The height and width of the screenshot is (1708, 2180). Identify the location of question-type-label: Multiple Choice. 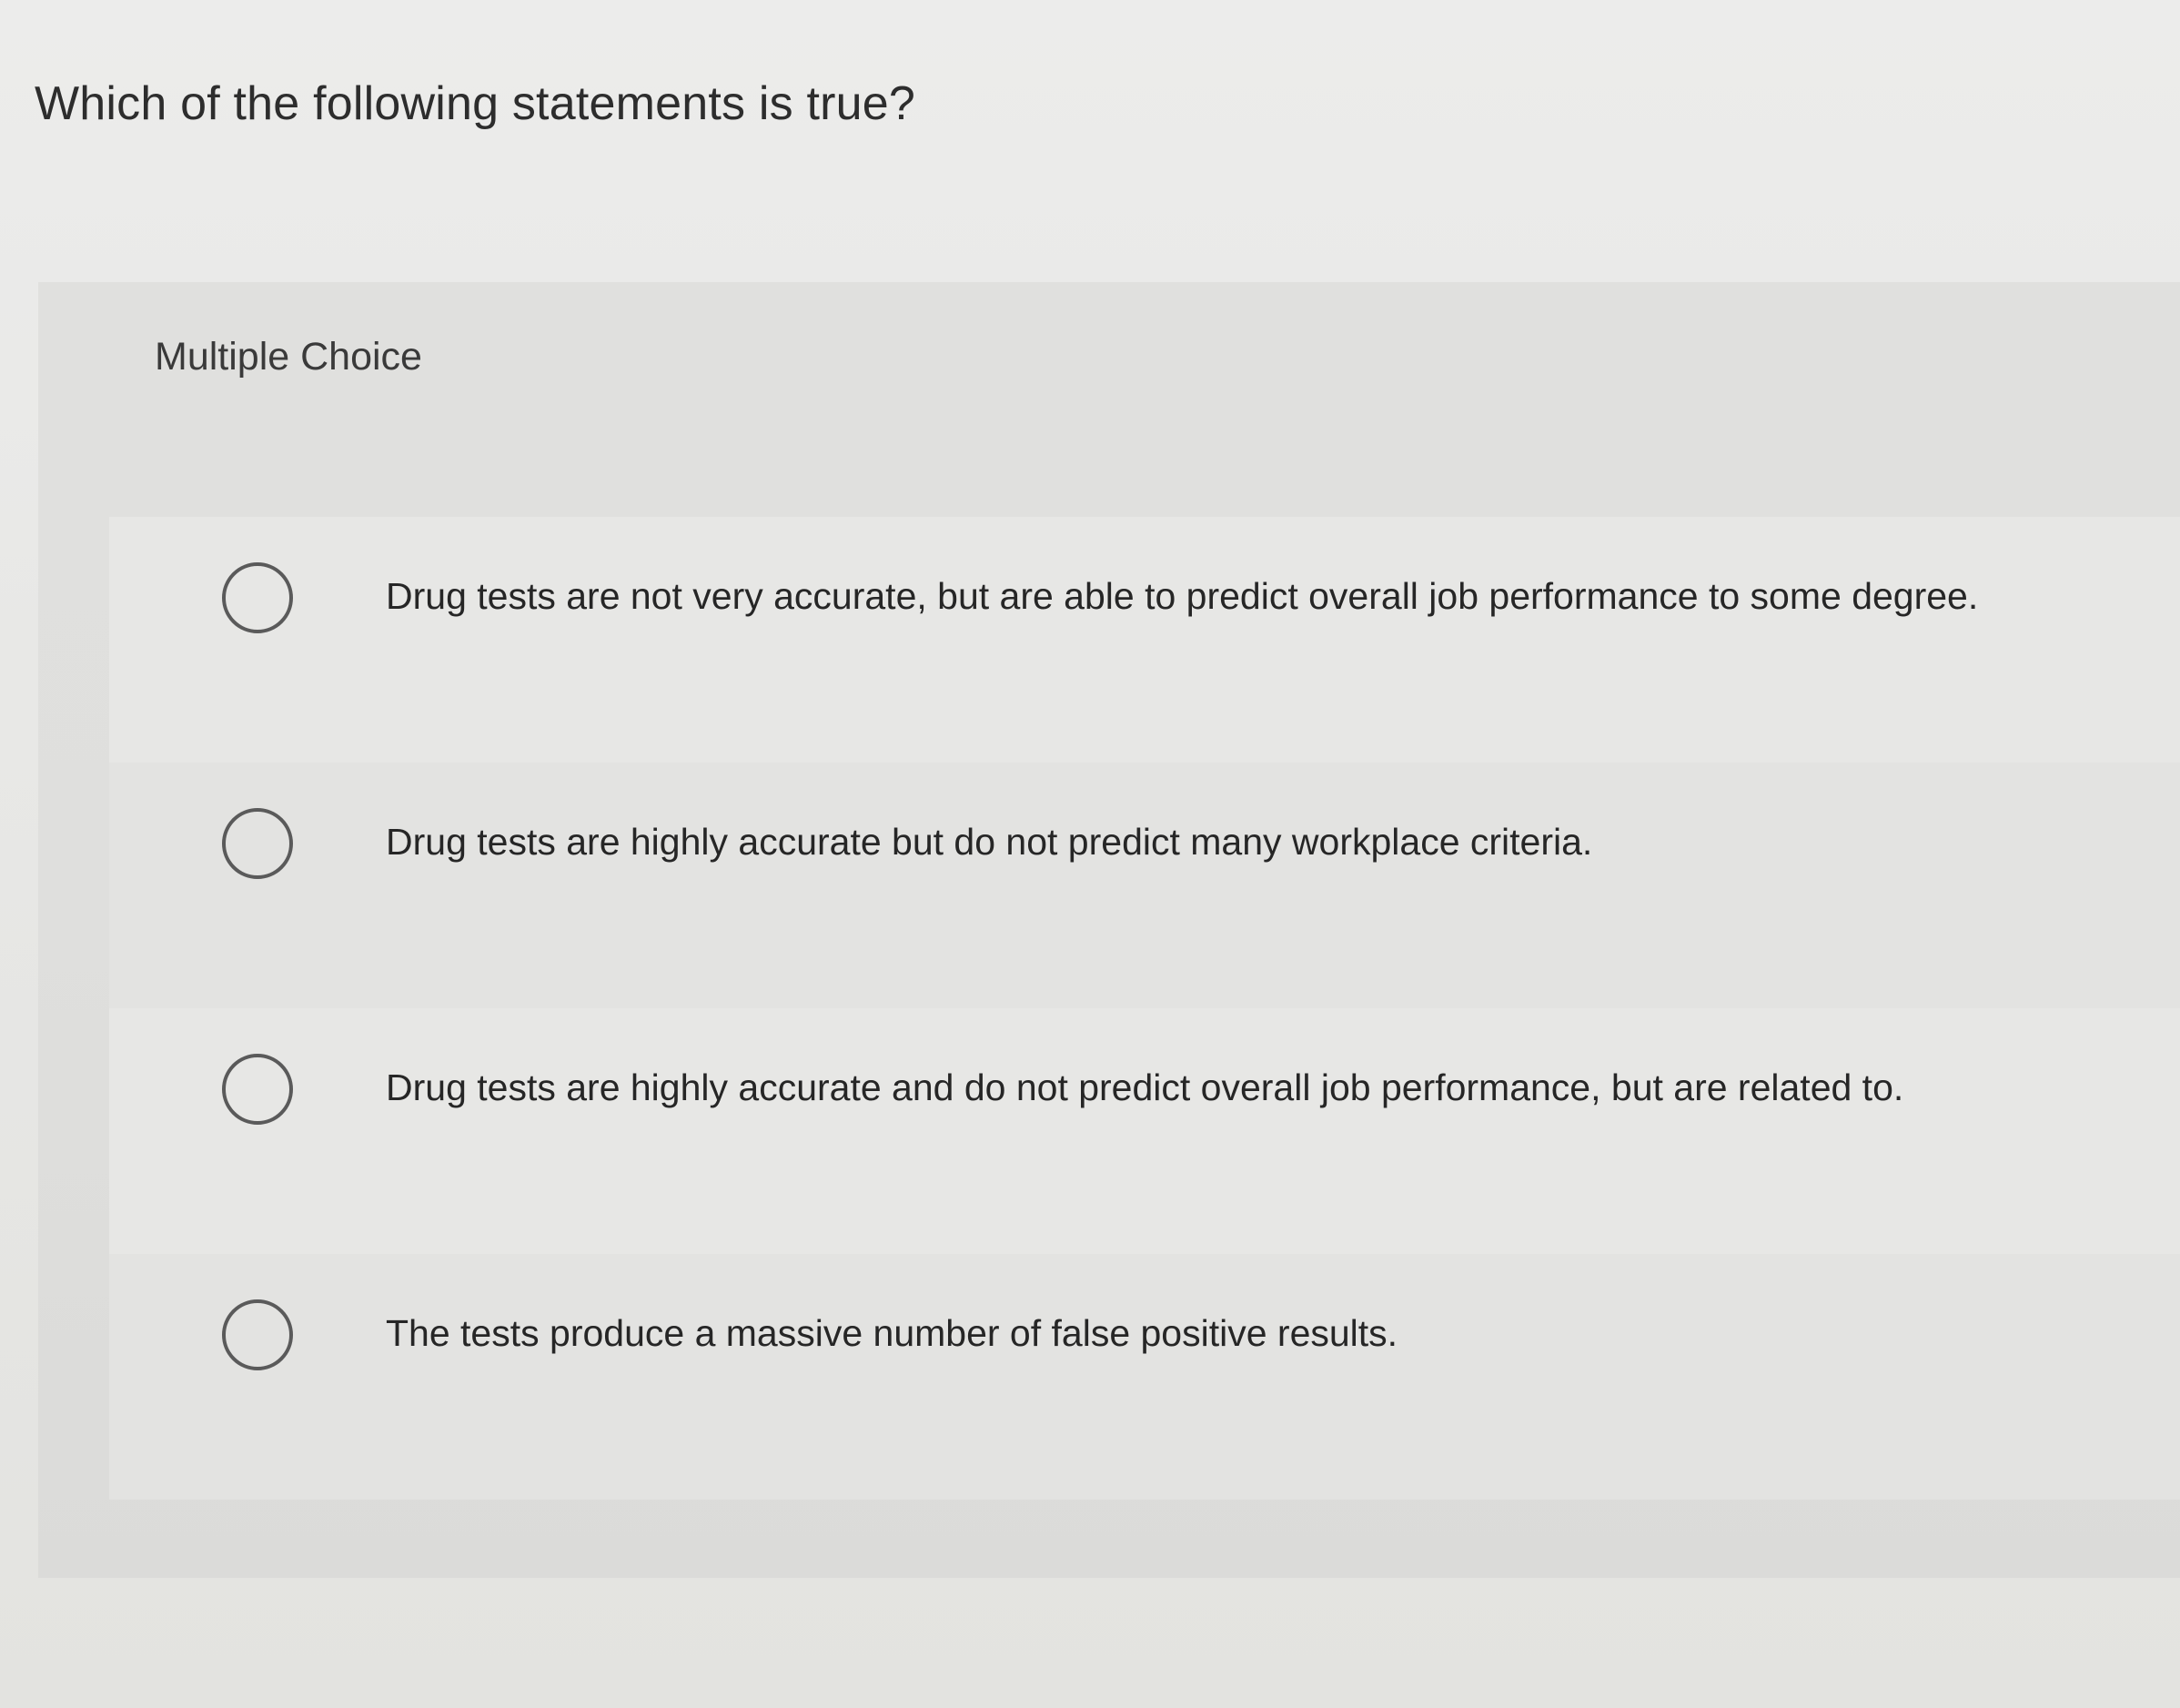
(288, 357).